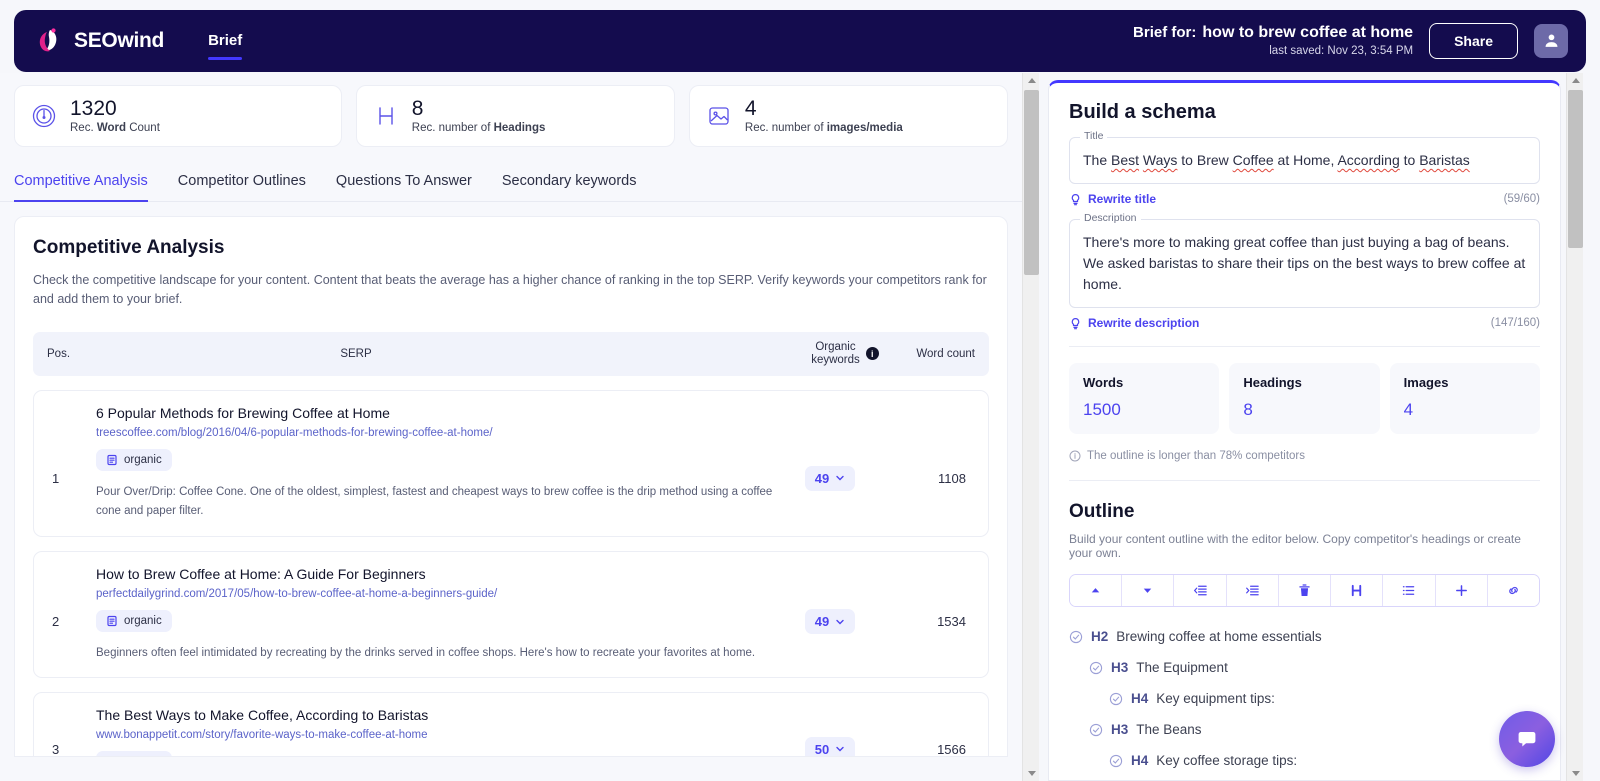 The width and height of the screenshot is (1600, 781). What do you see at coordinates (830, 746) in the screenshot?
I see `organic-keywords-dropdown: 50` at bounding box center [830, 746].